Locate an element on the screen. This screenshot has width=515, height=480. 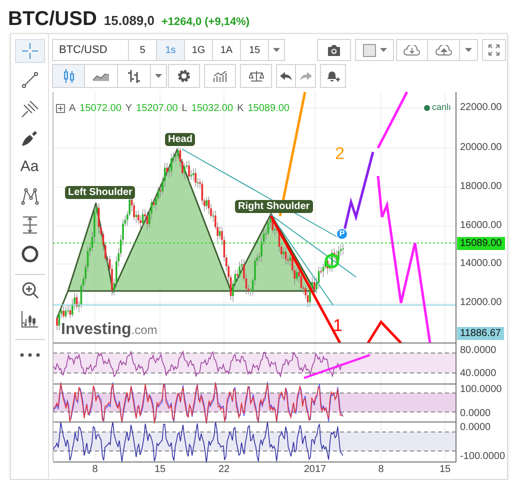
pattern-label: Left Shoulder is located at coordinates (100, 192).